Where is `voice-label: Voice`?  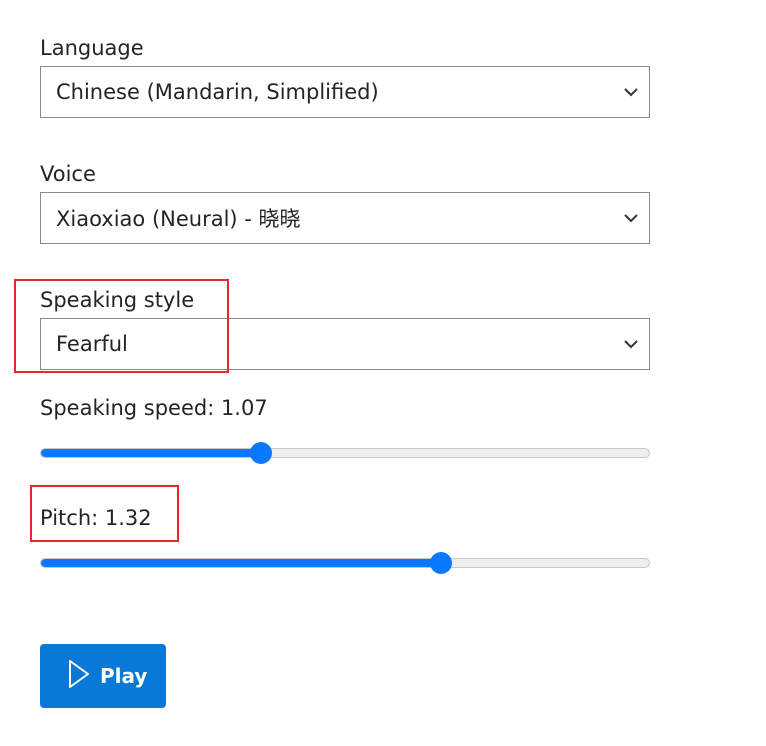 voice-label: Voice is located at coordinates (68, 174).